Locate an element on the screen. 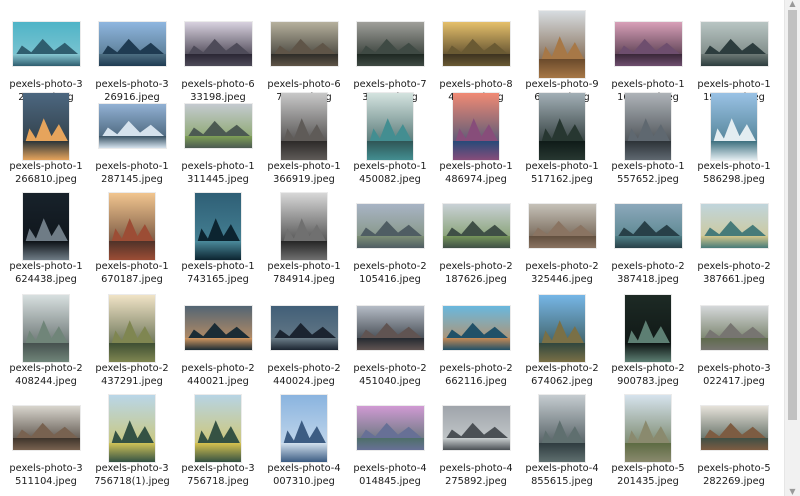 The height and width of the screenshot is (496, 800). file-name-label: pexels-photo-2 674062.jpeg is located at coordinates (562, 375).